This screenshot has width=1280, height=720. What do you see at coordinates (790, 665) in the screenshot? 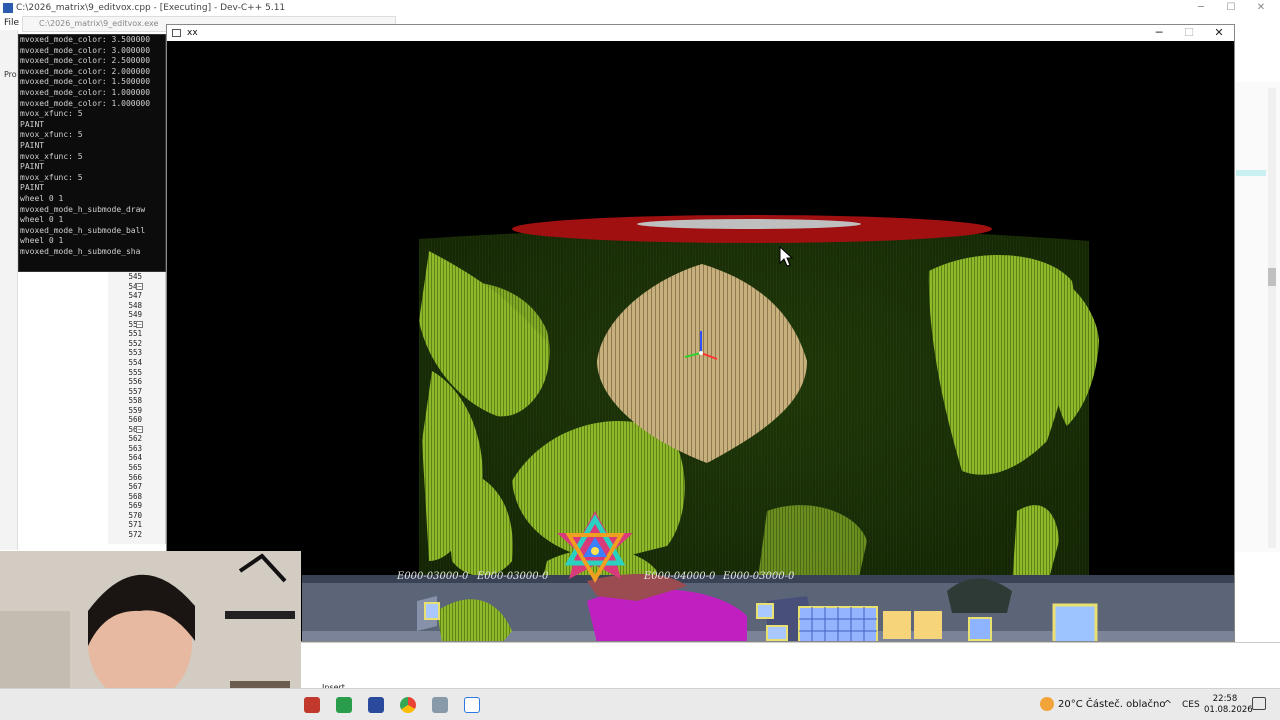
I see `ide-bottom-panel` at bounding box center [790, 665].